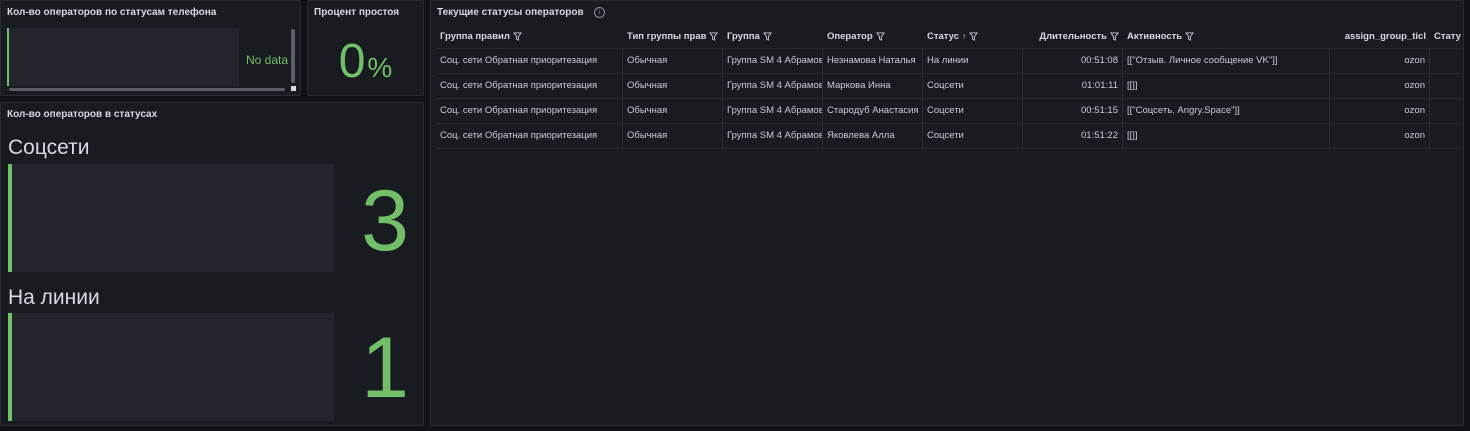  What do you see at coordinates (1073, 86) in the screenshot?
I see `cell-duration: 01:01:11` at bounding box center [1073, 86].